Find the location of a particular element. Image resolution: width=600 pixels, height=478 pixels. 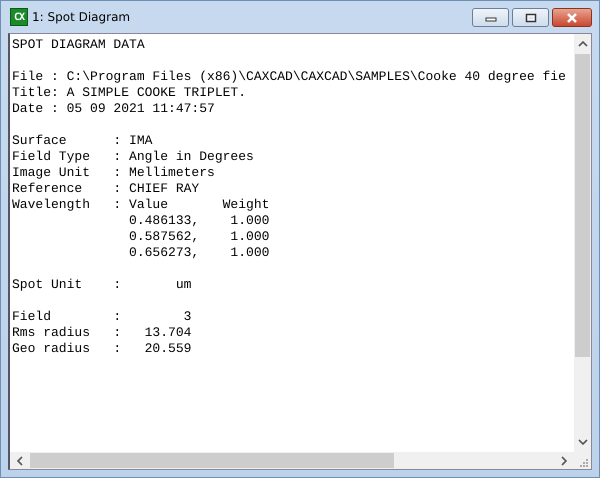

text-line: 0.587562, 1.000 is located at coordinates (199, 237).